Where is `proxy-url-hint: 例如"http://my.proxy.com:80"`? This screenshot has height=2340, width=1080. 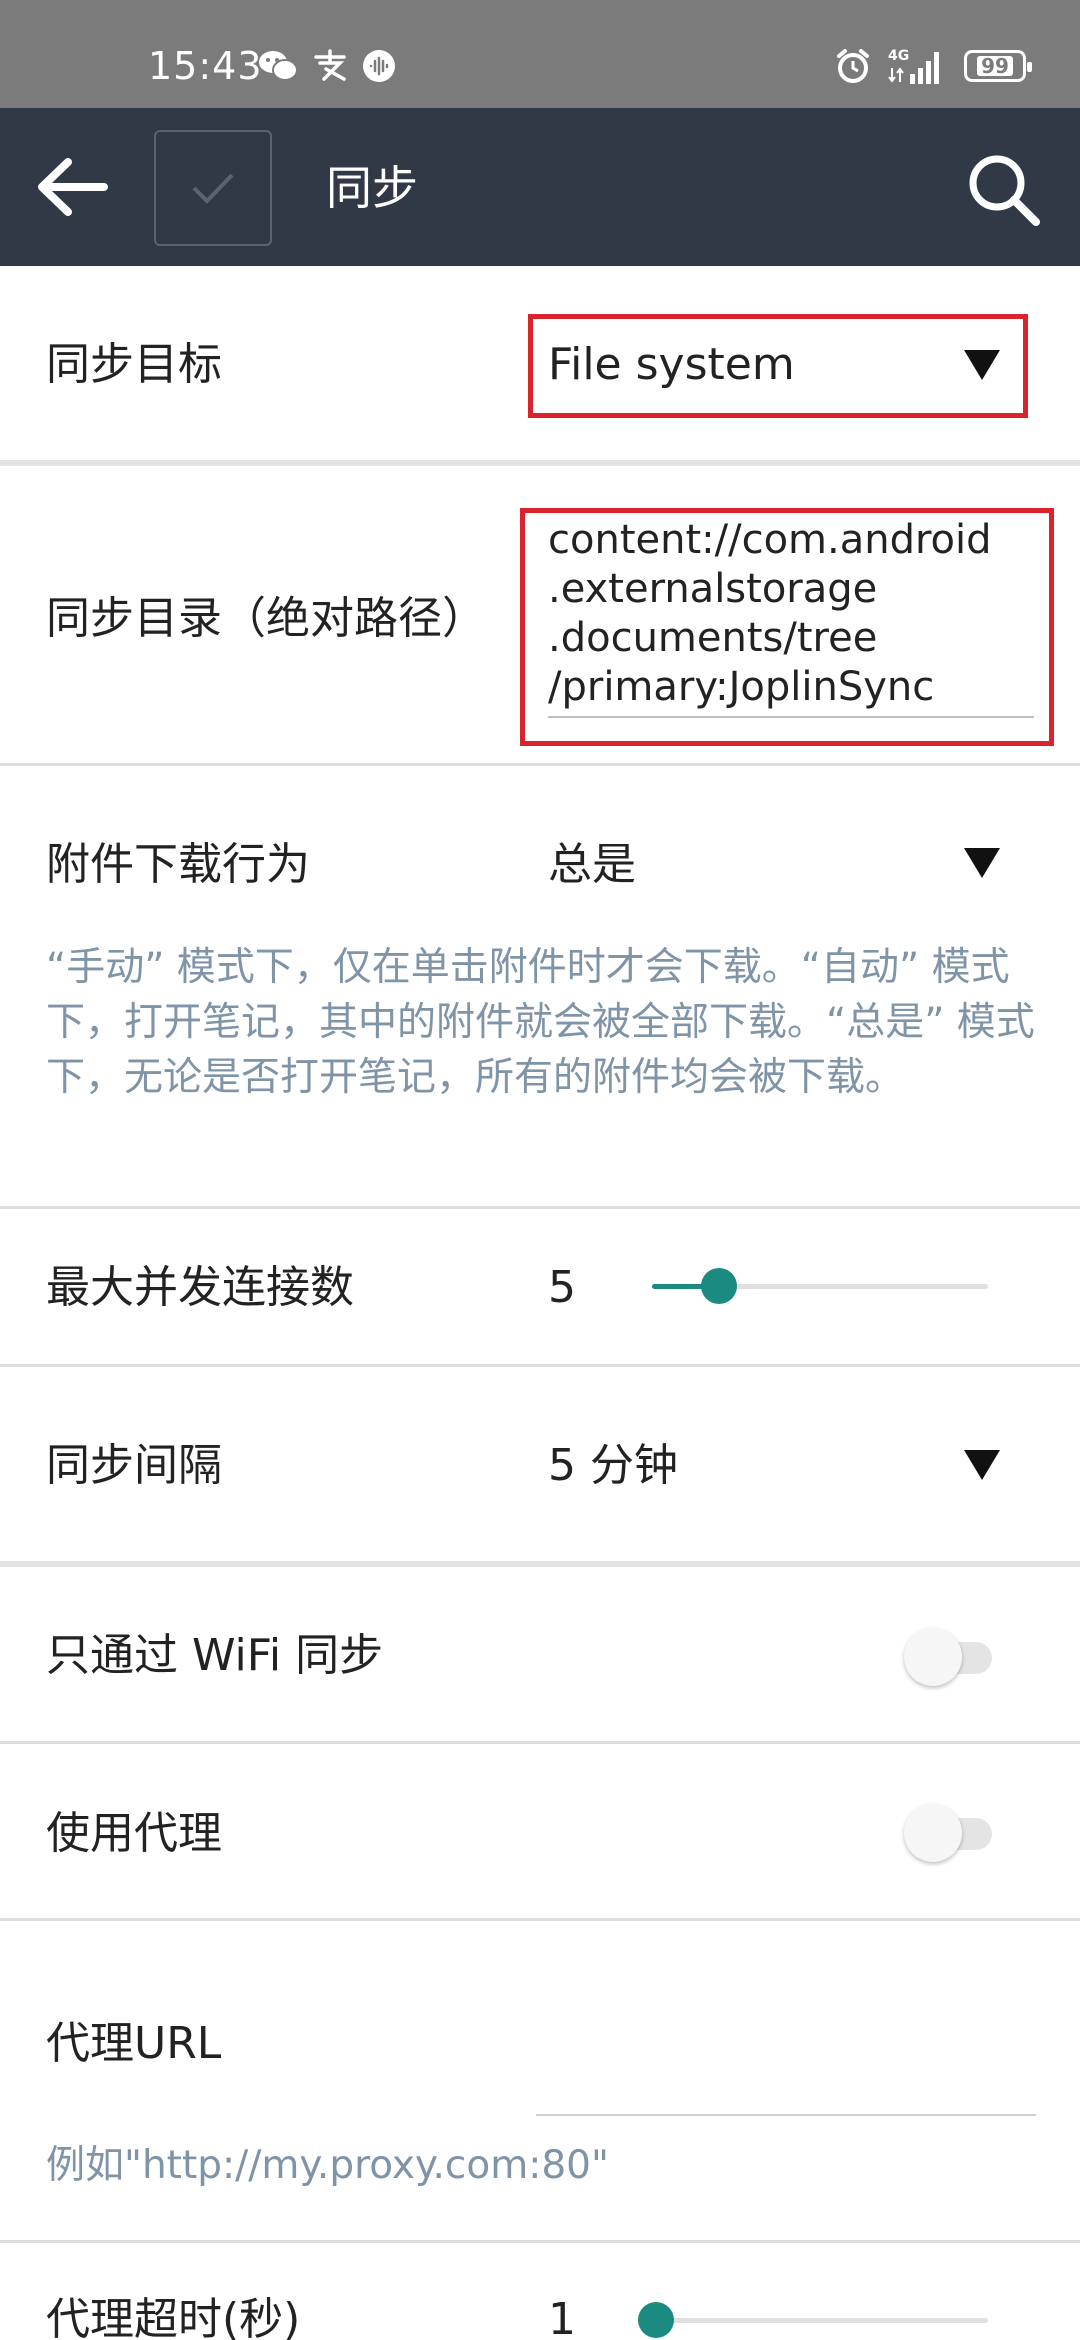 proxy-url-hint: 例如"http://my.proxy.com:80" is located at coordinates (327, 2165).